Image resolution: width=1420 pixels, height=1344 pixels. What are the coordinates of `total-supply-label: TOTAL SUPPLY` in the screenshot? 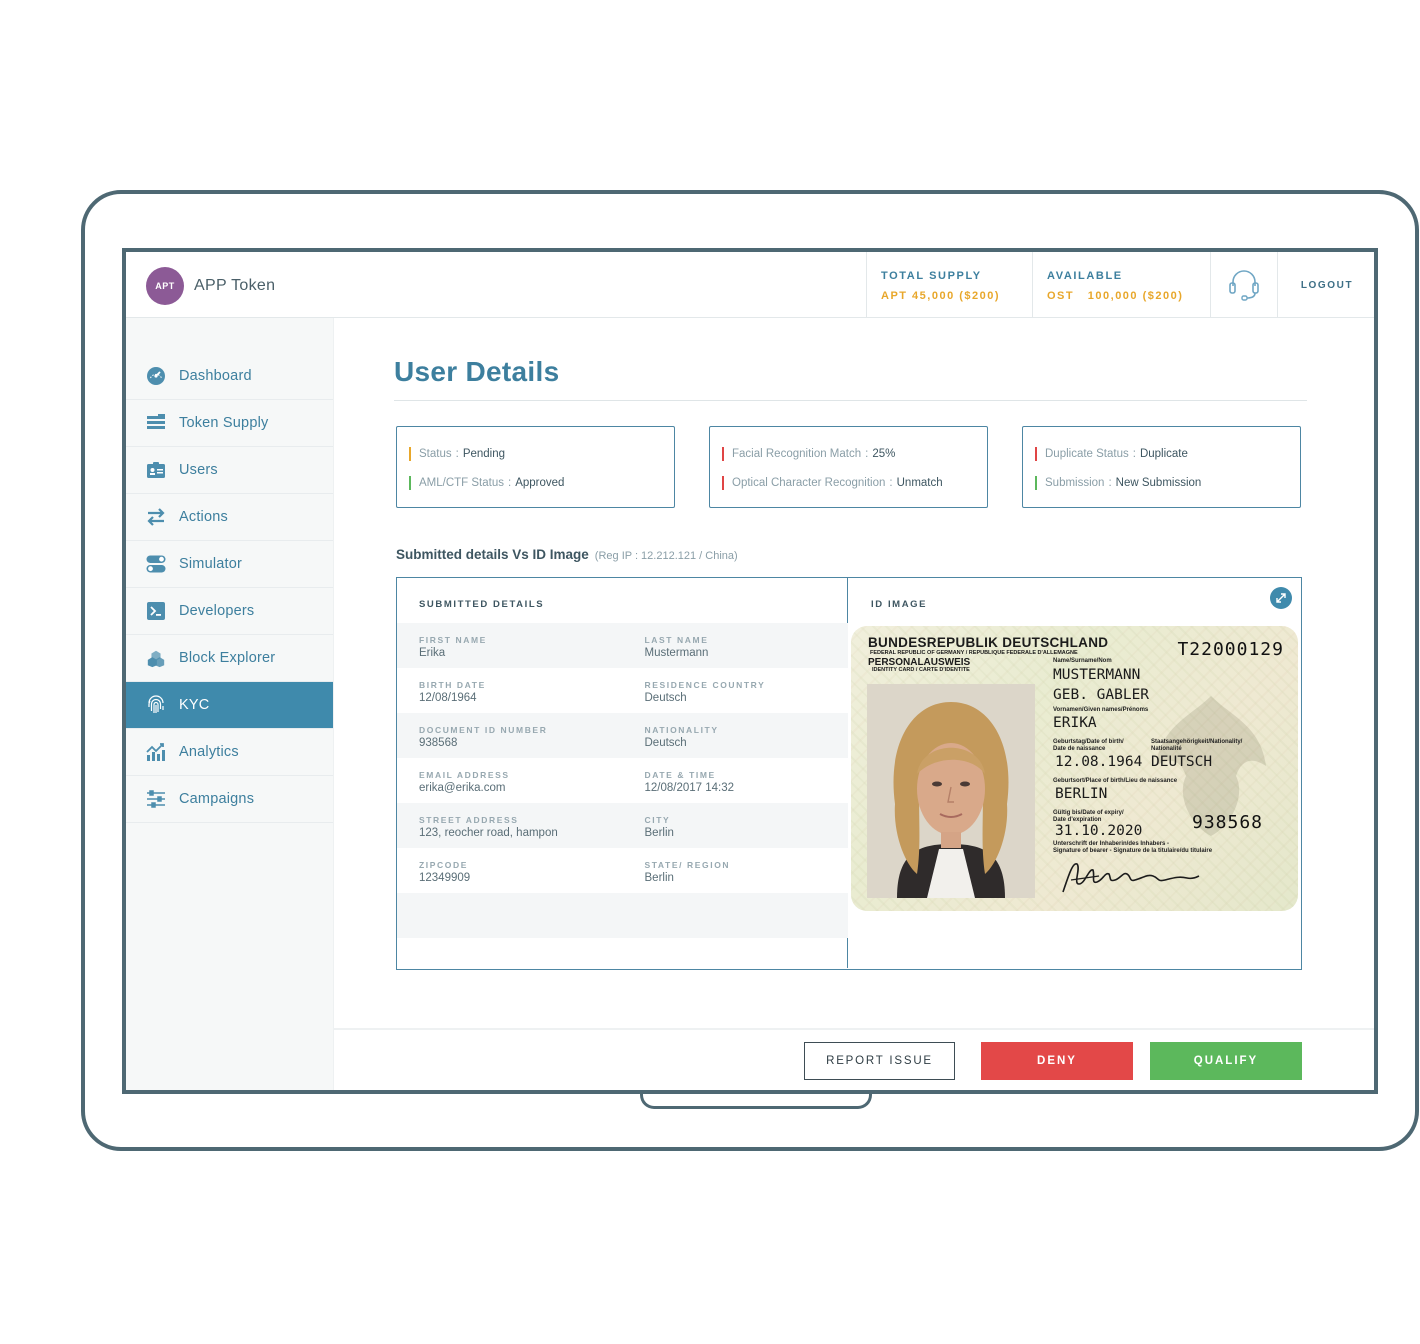 It's located at (931, 276).